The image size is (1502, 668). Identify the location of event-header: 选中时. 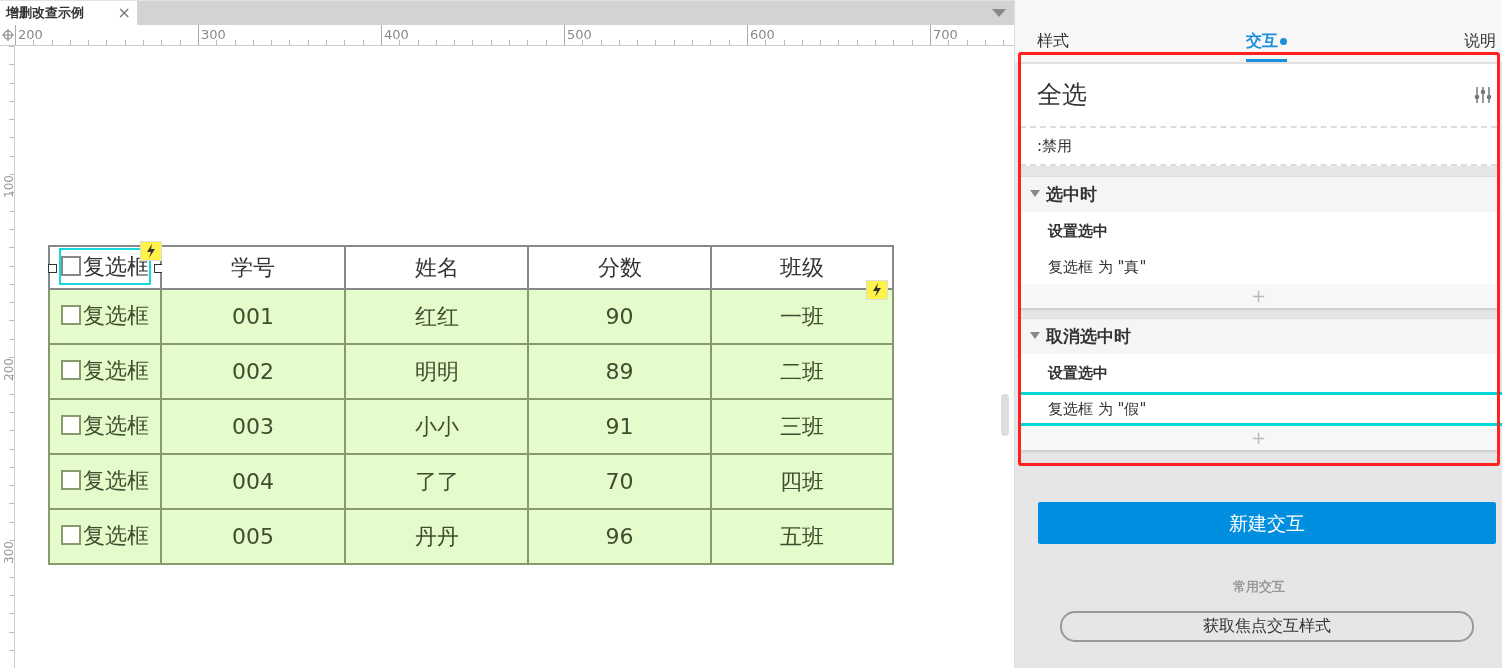
(1258, 194).